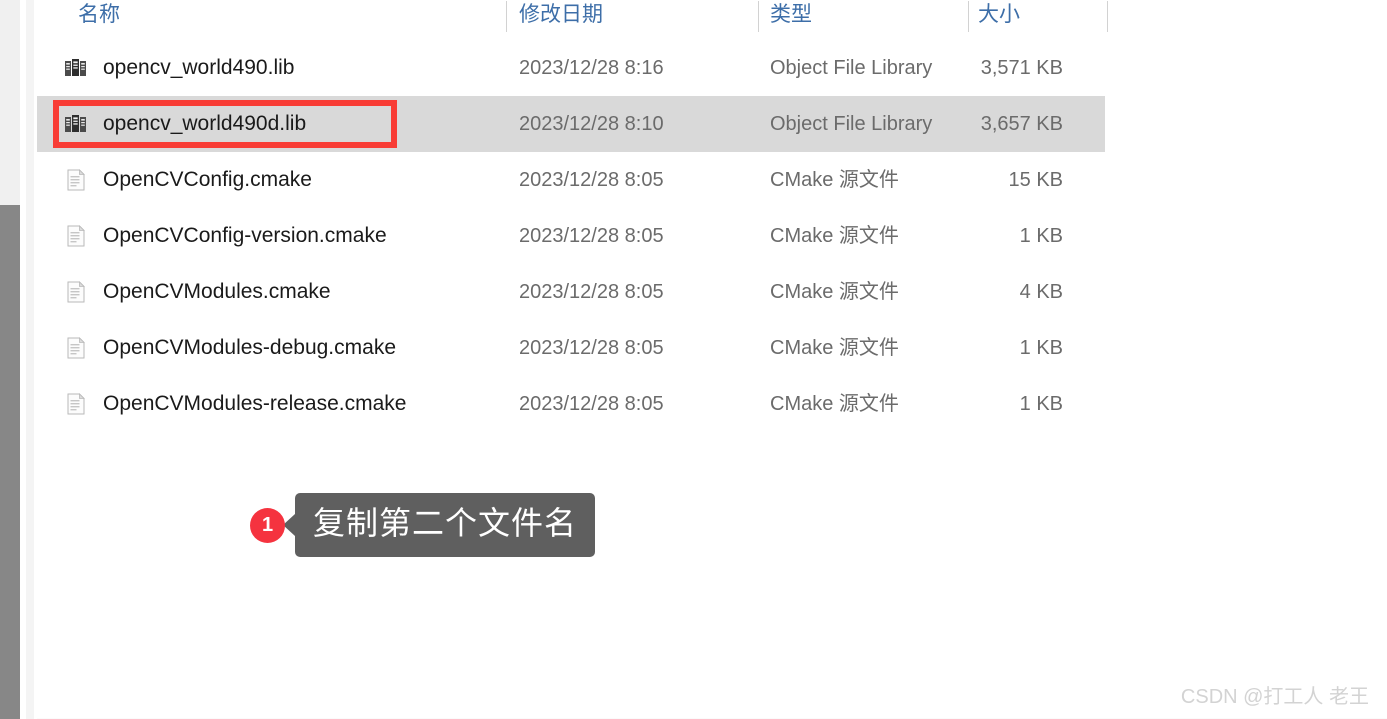 This screenshot has height=719, width=1387. What do you see at coordinates (10, 462) in the screenshot?
I see `vertical-scrollbar-thumb` at bounding box center [10, 462].